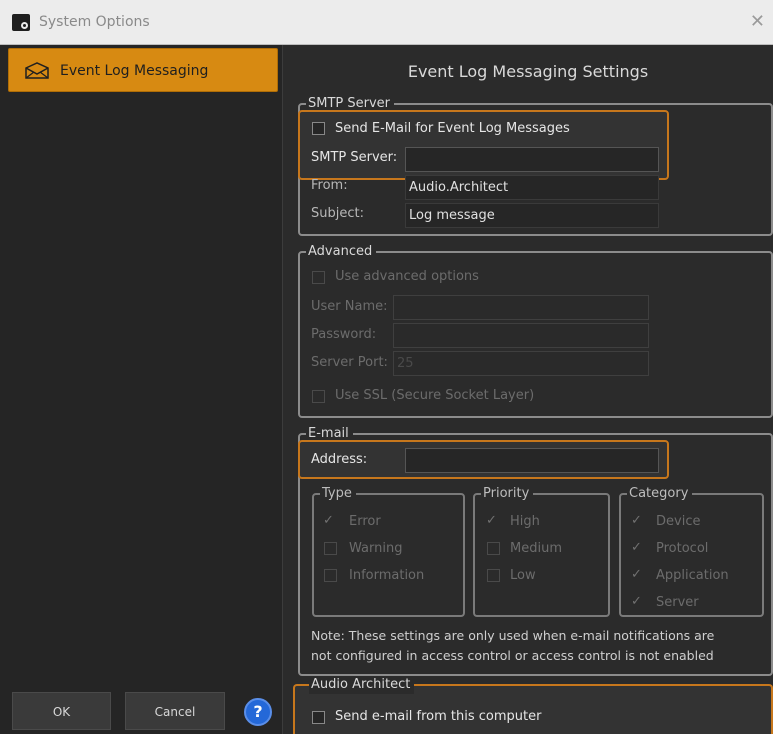 The image size is (773, 734). I want to click on audio-architect-legend: Audio Architect, so click(362, 685).